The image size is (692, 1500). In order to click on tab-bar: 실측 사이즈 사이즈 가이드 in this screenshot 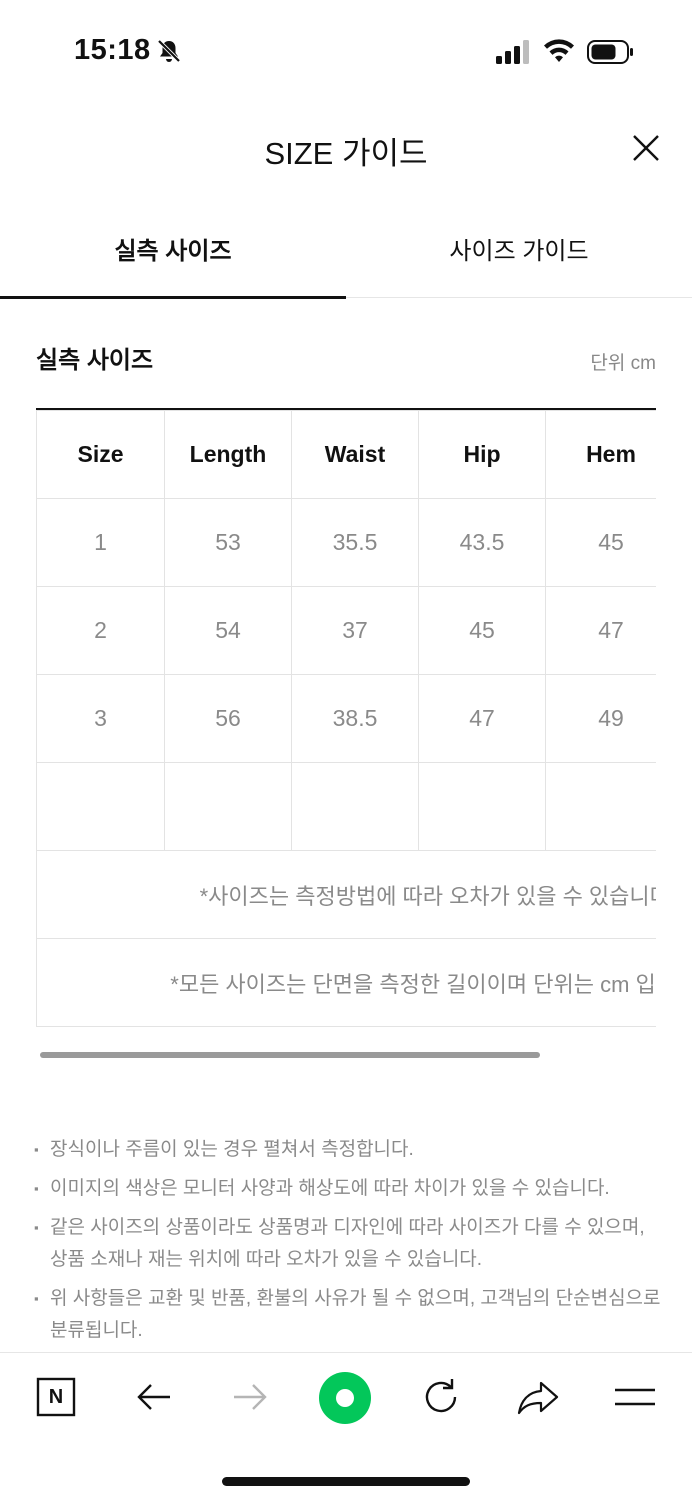, I will do `click(346, 249)`.